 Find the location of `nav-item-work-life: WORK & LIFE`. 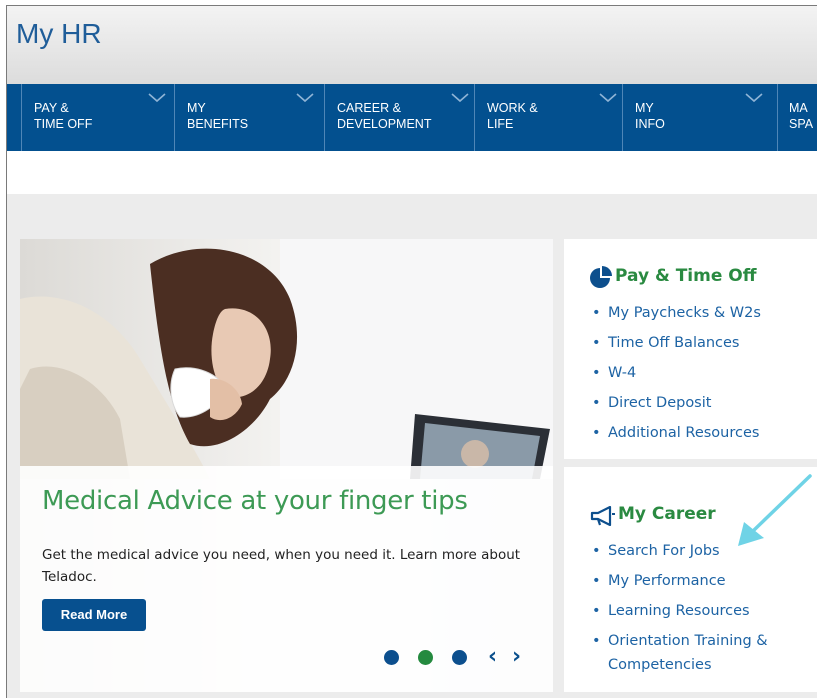

nav-item-work-life: WORK & LIFE is located at coordinates (548, 117).